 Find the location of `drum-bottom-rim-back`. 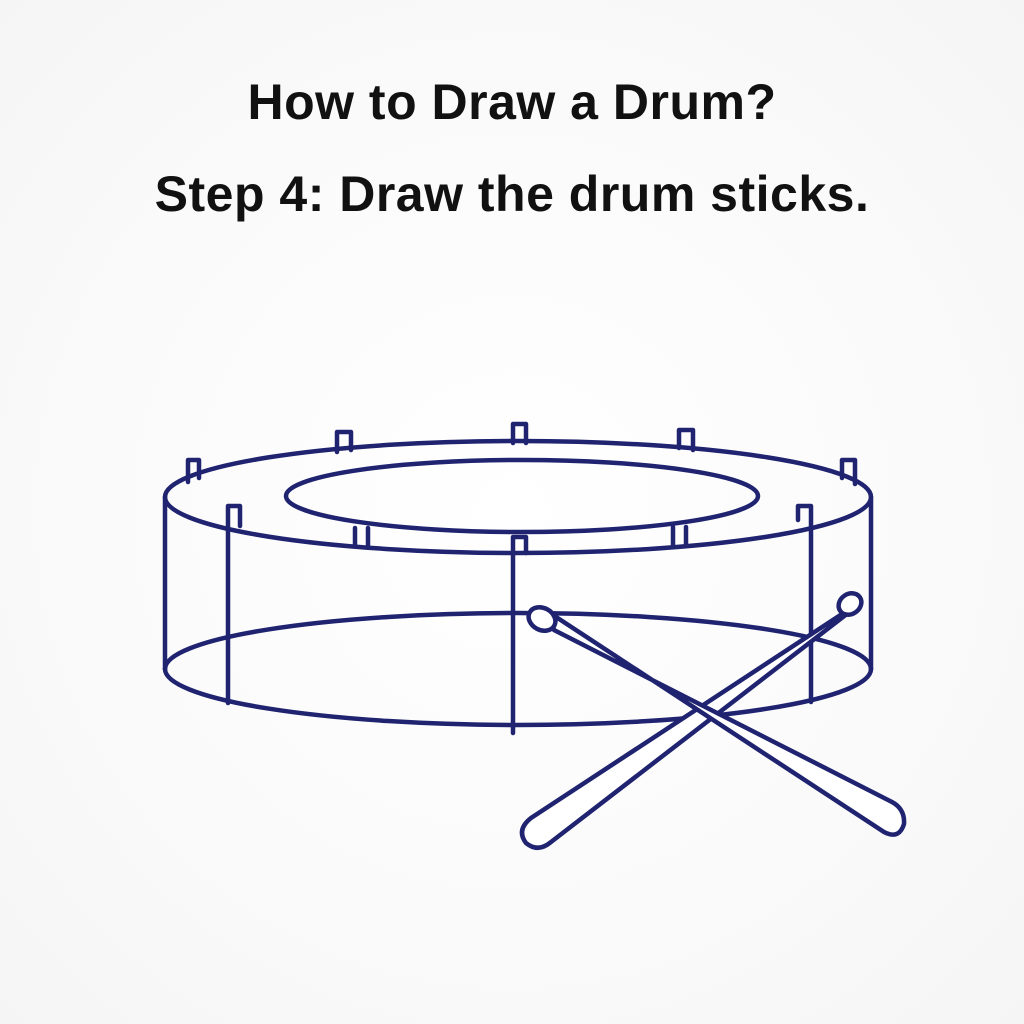

drum-bottom-rim-back is located at coordinates (518, 641).